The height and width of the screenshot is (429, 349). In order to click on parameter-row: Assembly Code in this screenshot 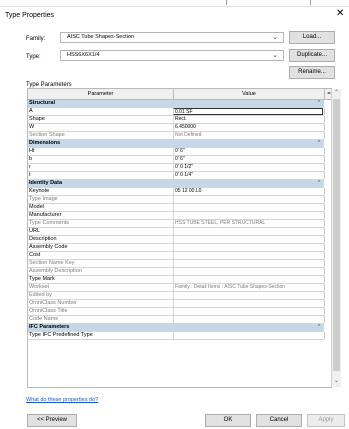, I will do `click(179, 248)`.